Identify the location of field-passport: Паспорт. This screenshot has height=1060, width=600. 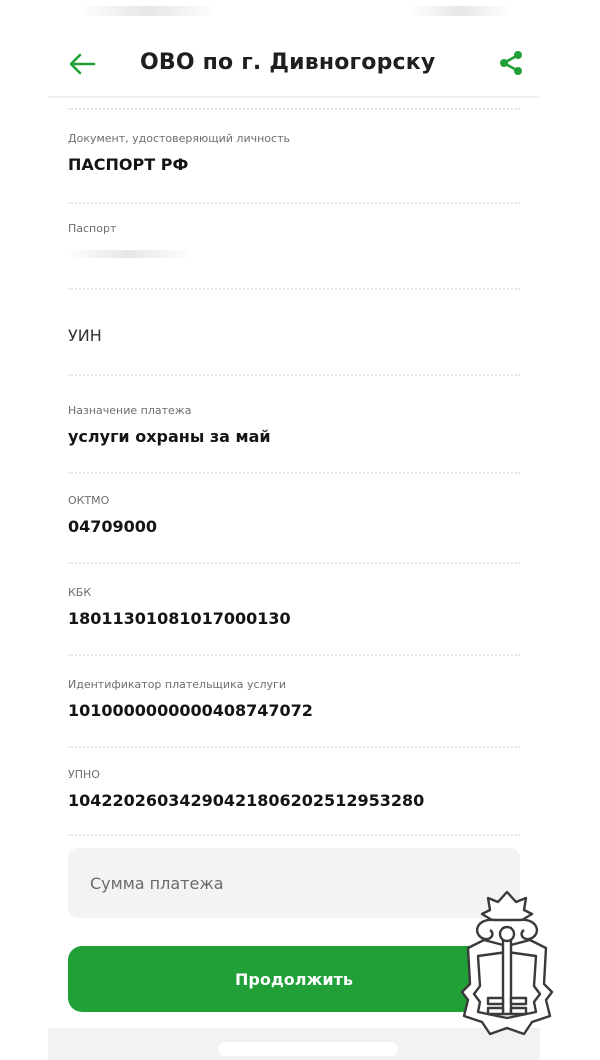
(294, 256).